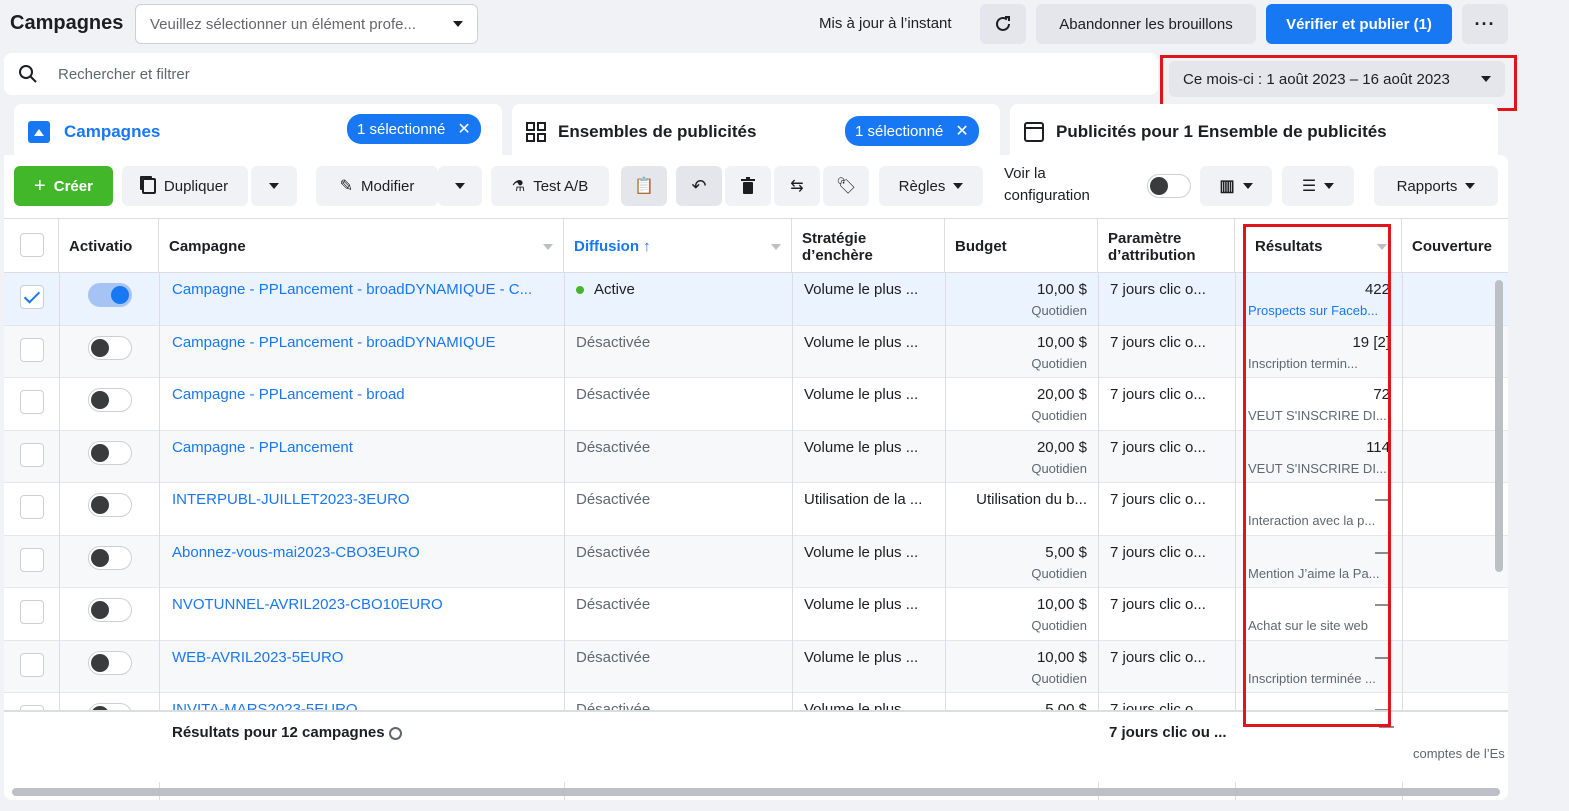 The height and width of the screenshot is (811, 1569). Describe the element at coordinates (1021, 246) in the screenshot. I see `header-budget: Budget` at that location.